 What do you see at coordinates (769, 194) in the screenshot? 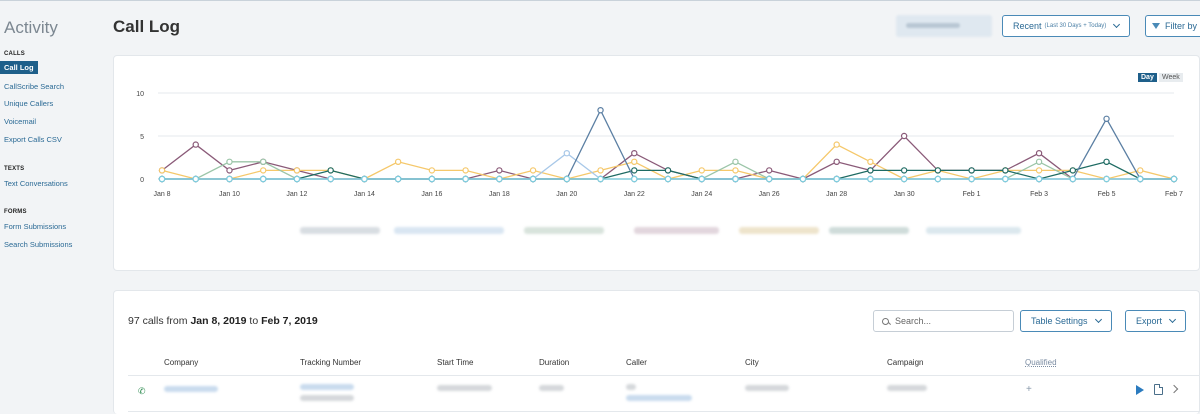
I see `x-tick-label: Jan 26` at bounding box center [769, 194].